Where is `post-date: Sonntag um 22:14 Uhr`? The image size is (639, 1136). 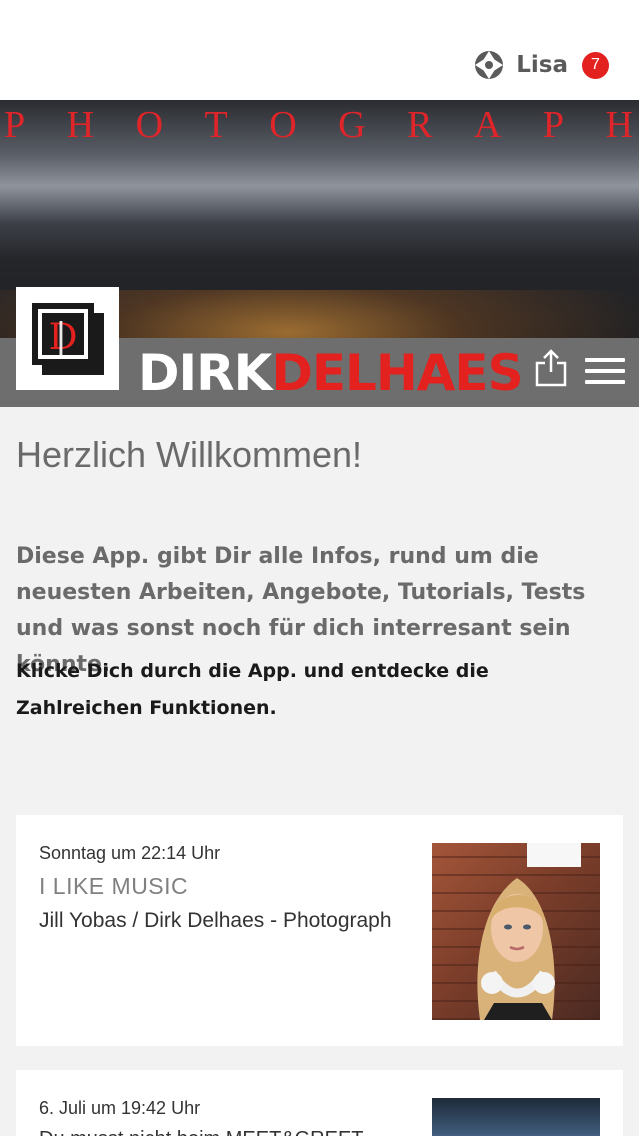
post-date: Sonntag um 22:14 Uhr is located at coordinates (130, 853).